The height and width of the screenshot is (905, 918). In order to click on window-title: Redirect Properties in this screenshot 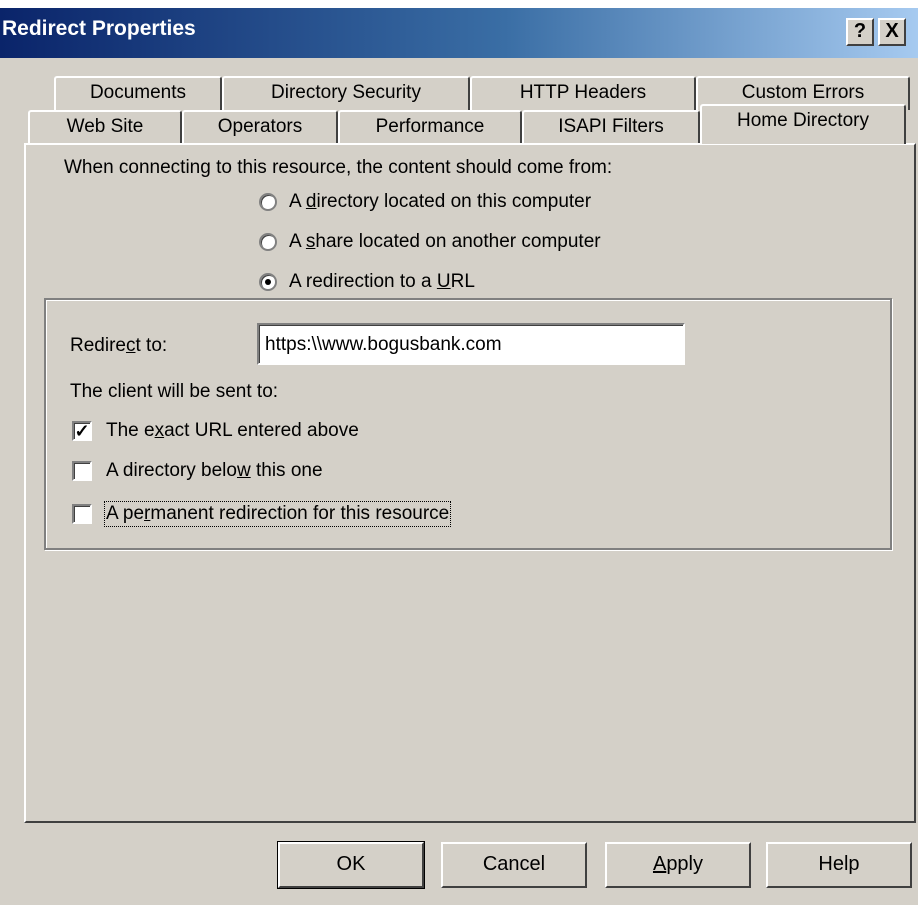, I will do `click(99, 28)`.